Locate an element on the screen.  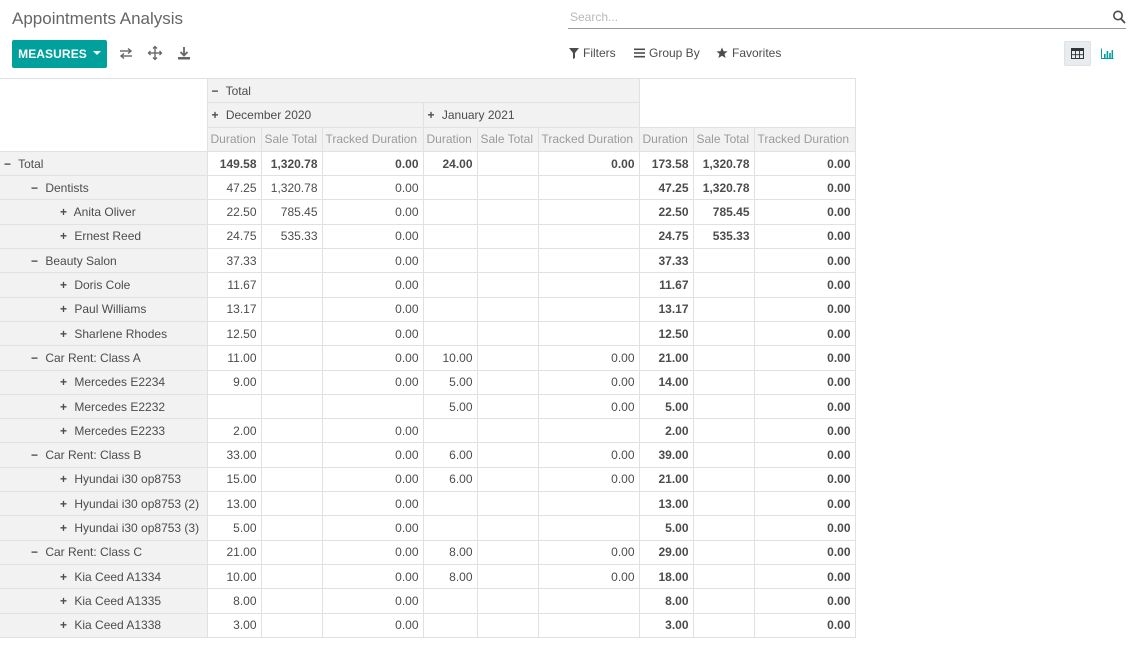
group-by-button: Group By is located at coordinates (667, 53).